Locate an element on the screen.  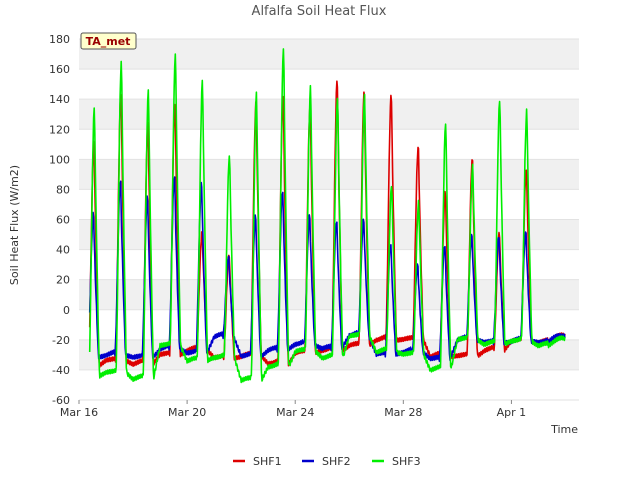
x-tick-label: Mar 24 is located at coordinates (295, 412).